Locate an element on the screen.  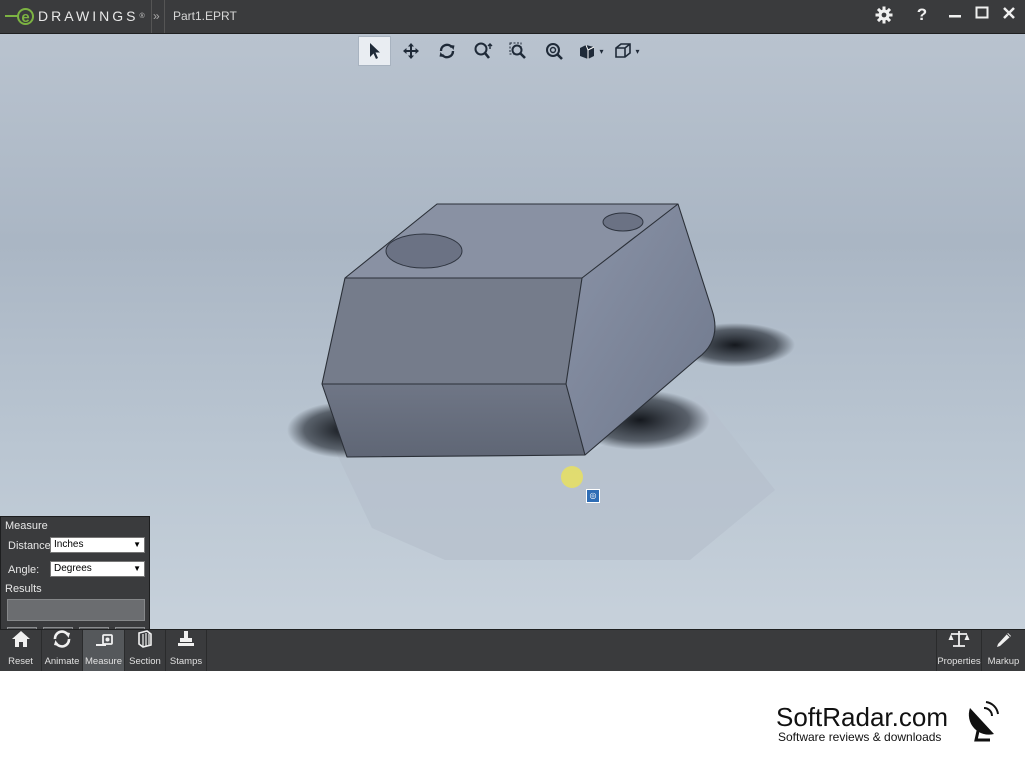
section-button: Section is located at coordinates (145, 650).